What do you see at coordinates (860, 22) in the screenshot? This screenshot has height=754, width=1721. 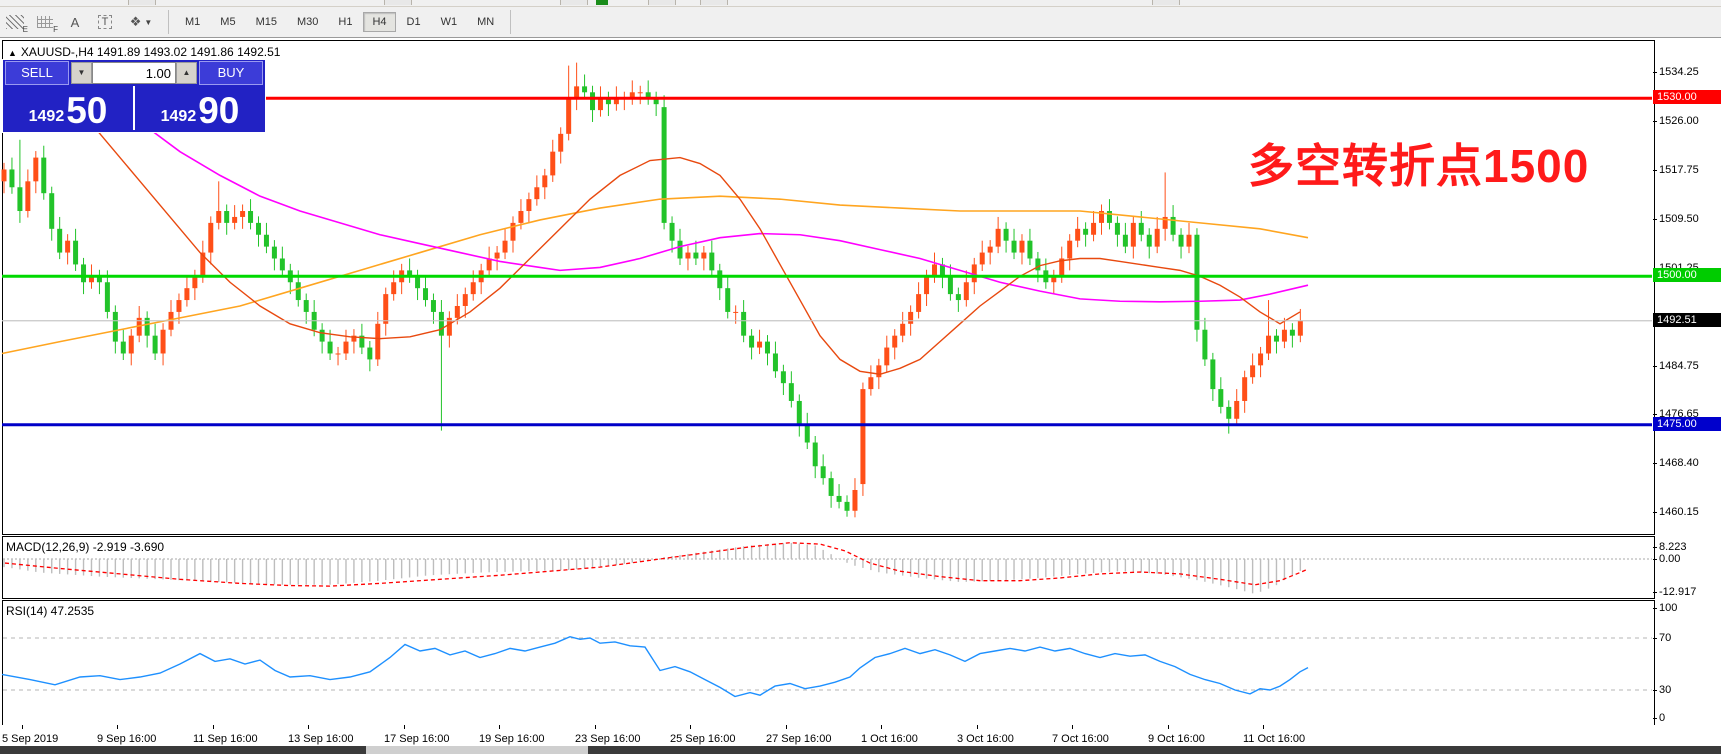 I see `chart-toolbar: E F A T ❖ ▼ M1 M5 M15 M30 H1 H4 D1 W1 MN` at bounding box center [860, 22].